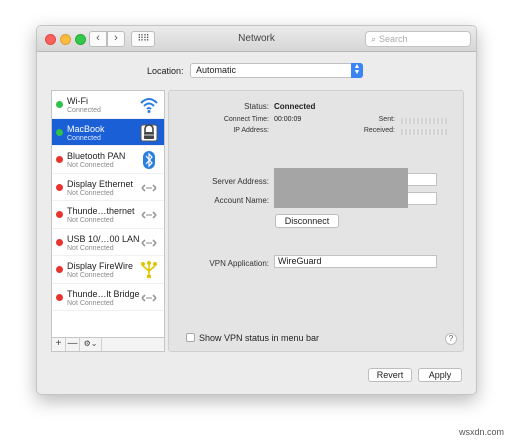 This screenshot has height=443, width=512. I want to click on sidebar-item-macbook: MacBook Connected, so click(108, 132).